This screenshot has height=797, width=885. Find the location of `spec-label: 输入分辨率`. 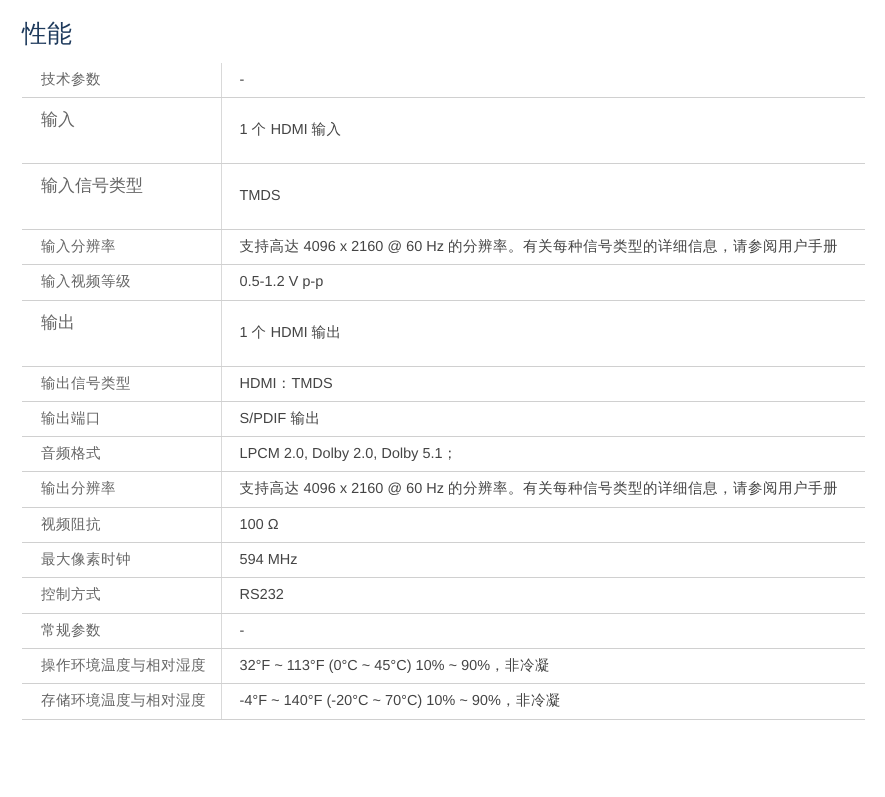

spec-label: 输入分辨率 is located at coordinates (78, 247).